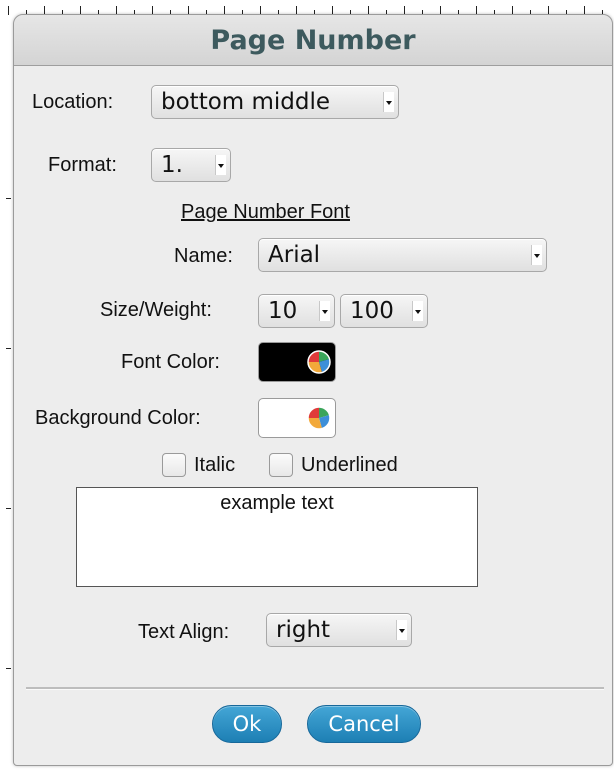  What do you see at coordinates (372, 311) in the screenshot?
I see `font-weight-value: 100` at bounding box center [372, 311].